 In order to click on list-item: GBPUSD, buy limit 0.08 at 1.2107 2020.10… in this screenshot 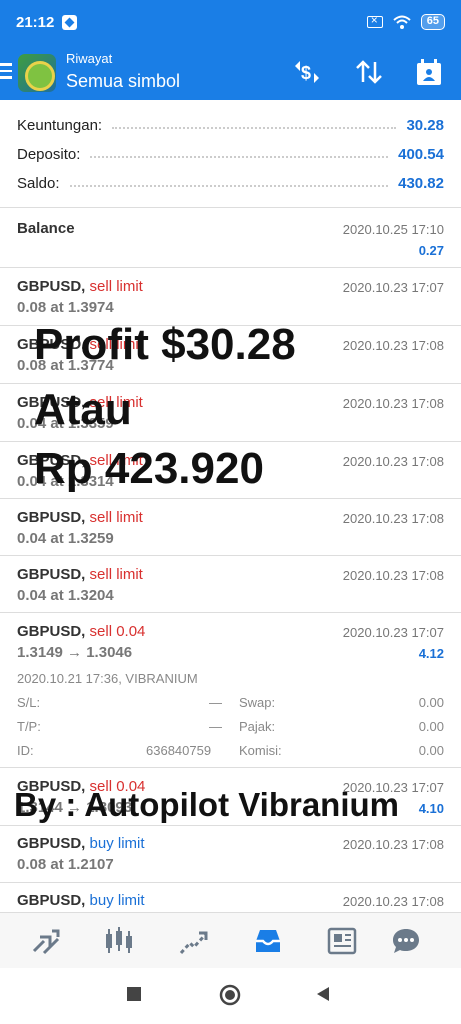, I will do `click(230, 854)`.